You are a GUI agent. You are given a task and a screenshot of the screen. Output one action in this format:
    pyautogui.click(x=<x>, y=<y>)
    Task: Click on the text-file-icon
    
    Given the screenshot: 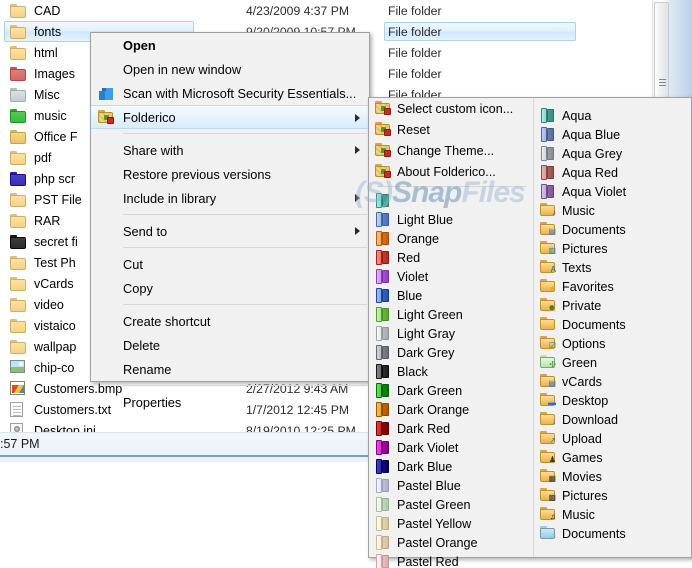 What is the action you would take?
    pyautogui.click(x=16, y=409)
    